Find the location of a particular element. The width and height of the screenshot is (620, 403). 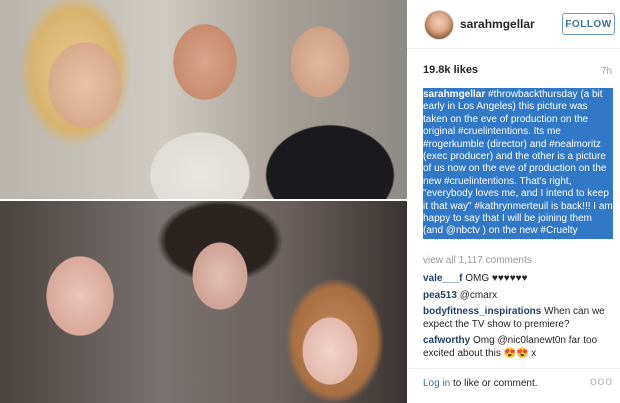

follow-button: FOLLOW is located at coordinates (588, 24).